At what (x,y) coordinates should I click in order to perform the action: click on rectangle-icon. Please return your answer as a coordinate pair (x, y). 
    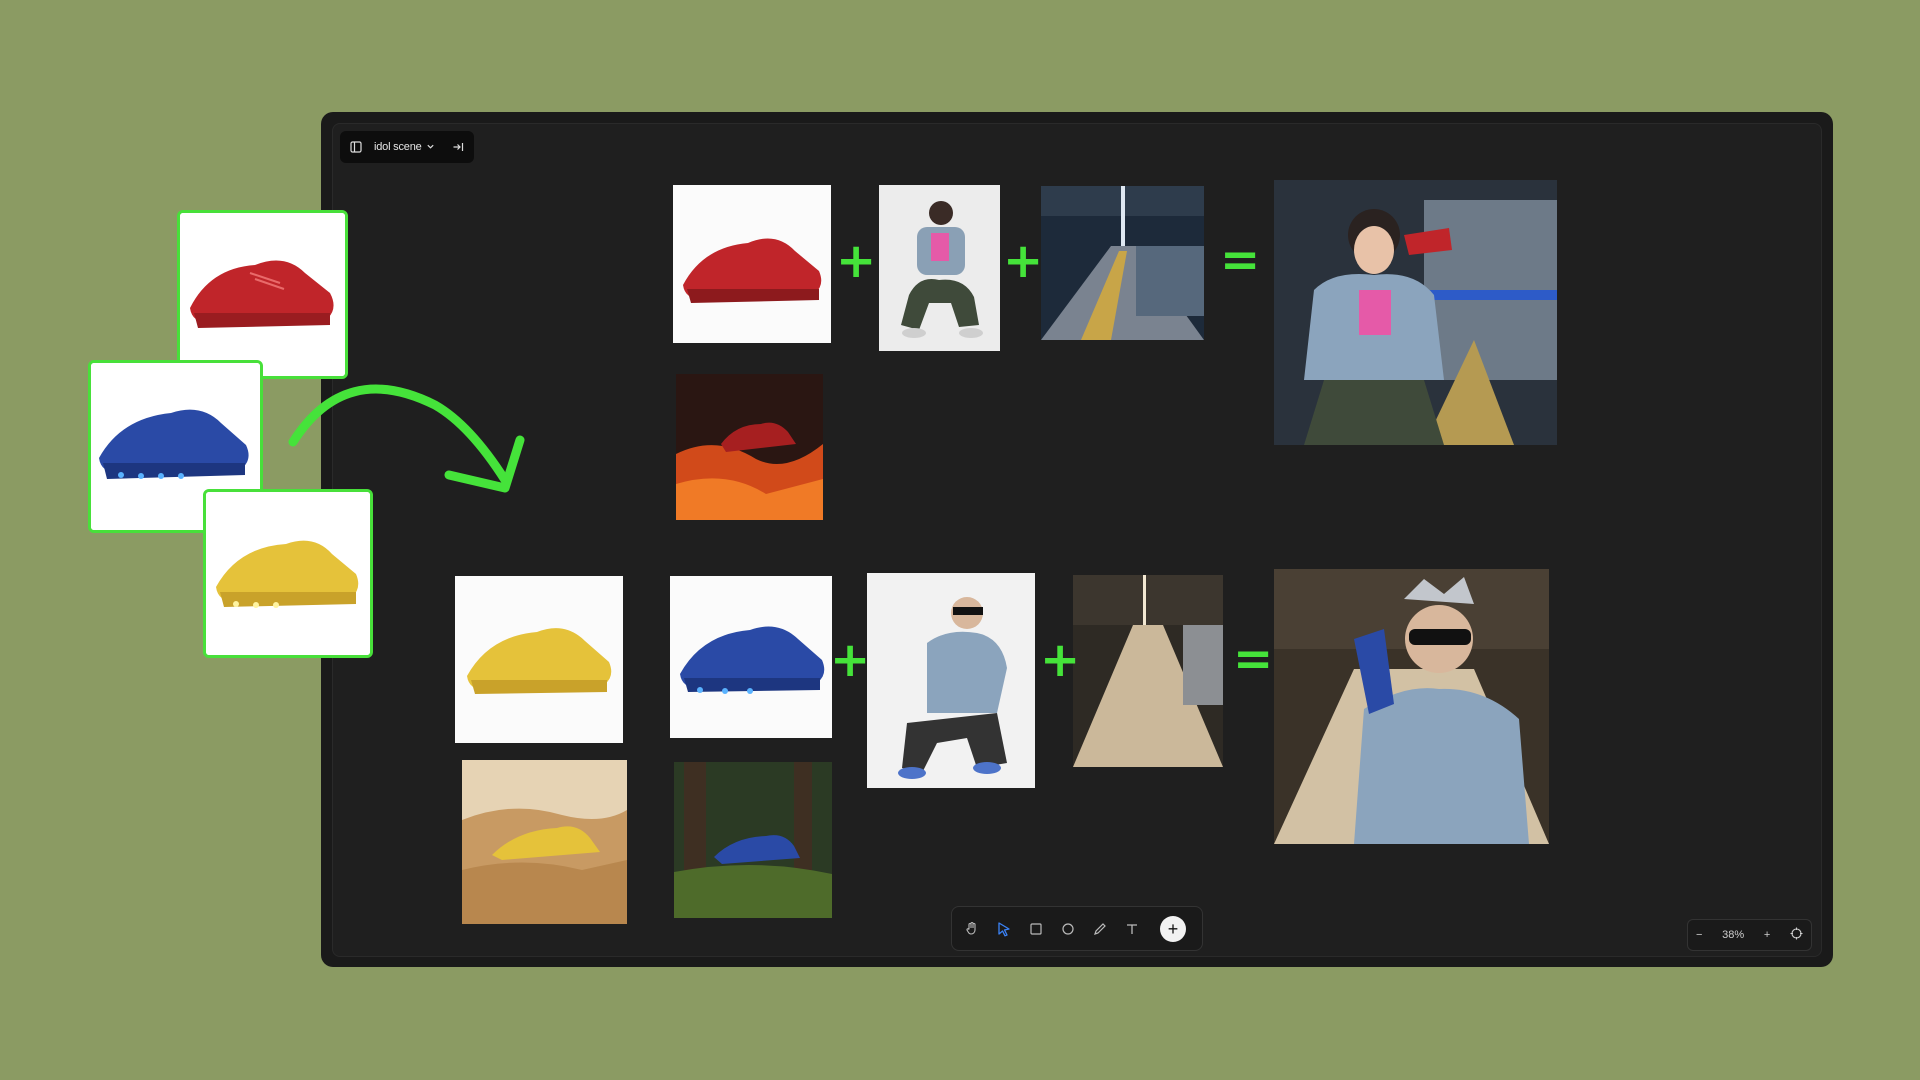
    Looking at the image, I should click on (1036, 929).